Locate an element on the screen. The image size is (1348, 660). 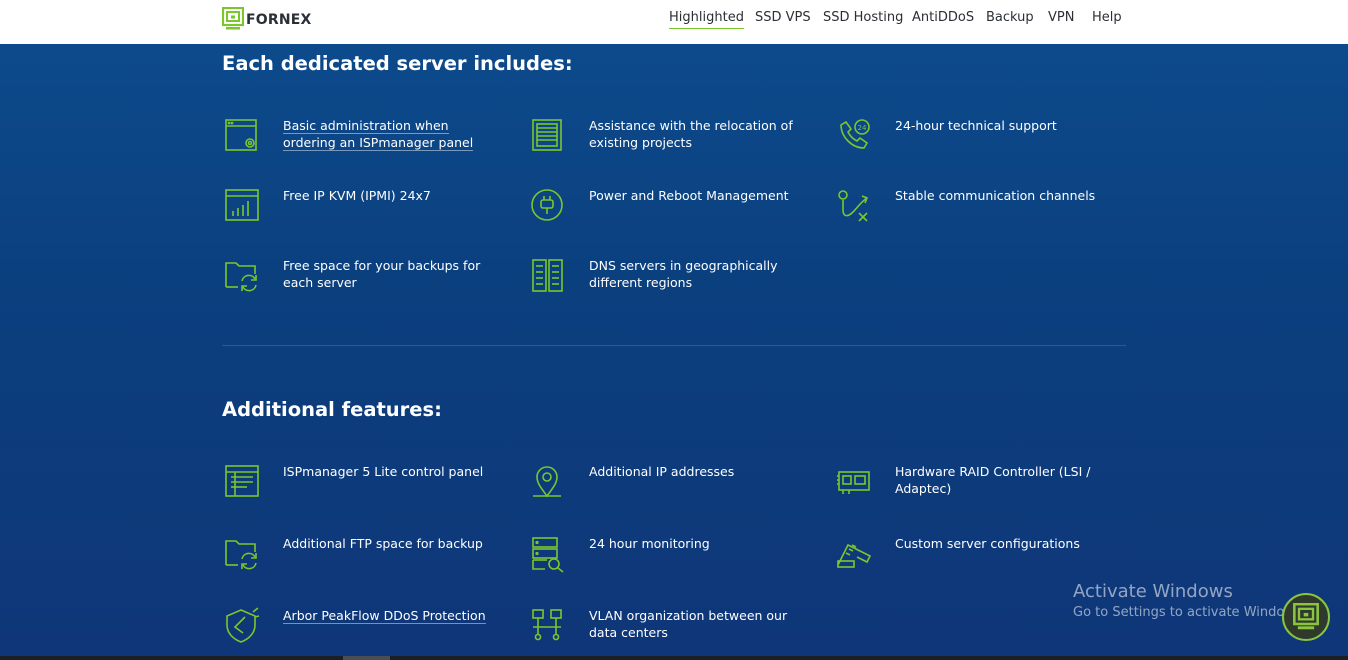
feature-custom-configurations: Custom server configurations is located at coordinates (974, 554).